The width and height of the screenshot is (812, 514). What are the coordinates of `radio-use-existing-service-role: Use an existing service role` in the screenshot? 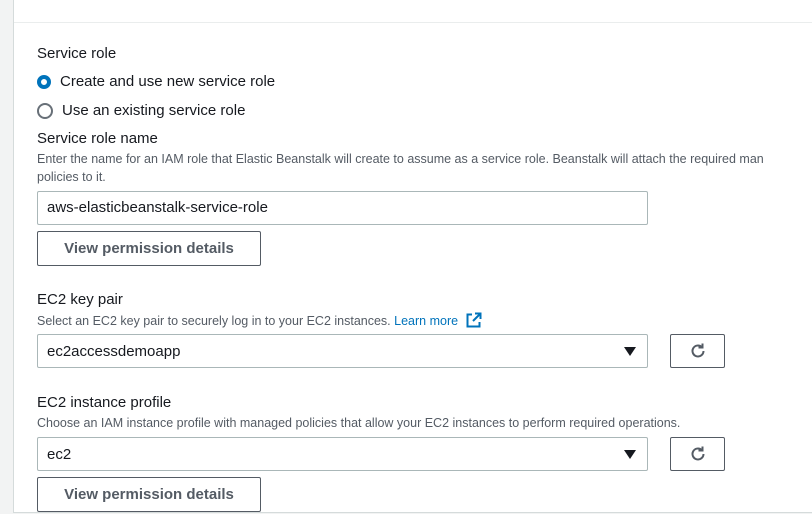 It's located at (141, 110).